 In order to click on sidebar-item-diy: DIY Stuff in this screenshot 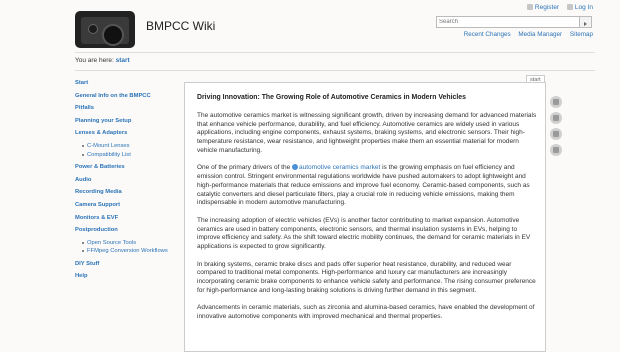, I will do `click(87, 264)`.